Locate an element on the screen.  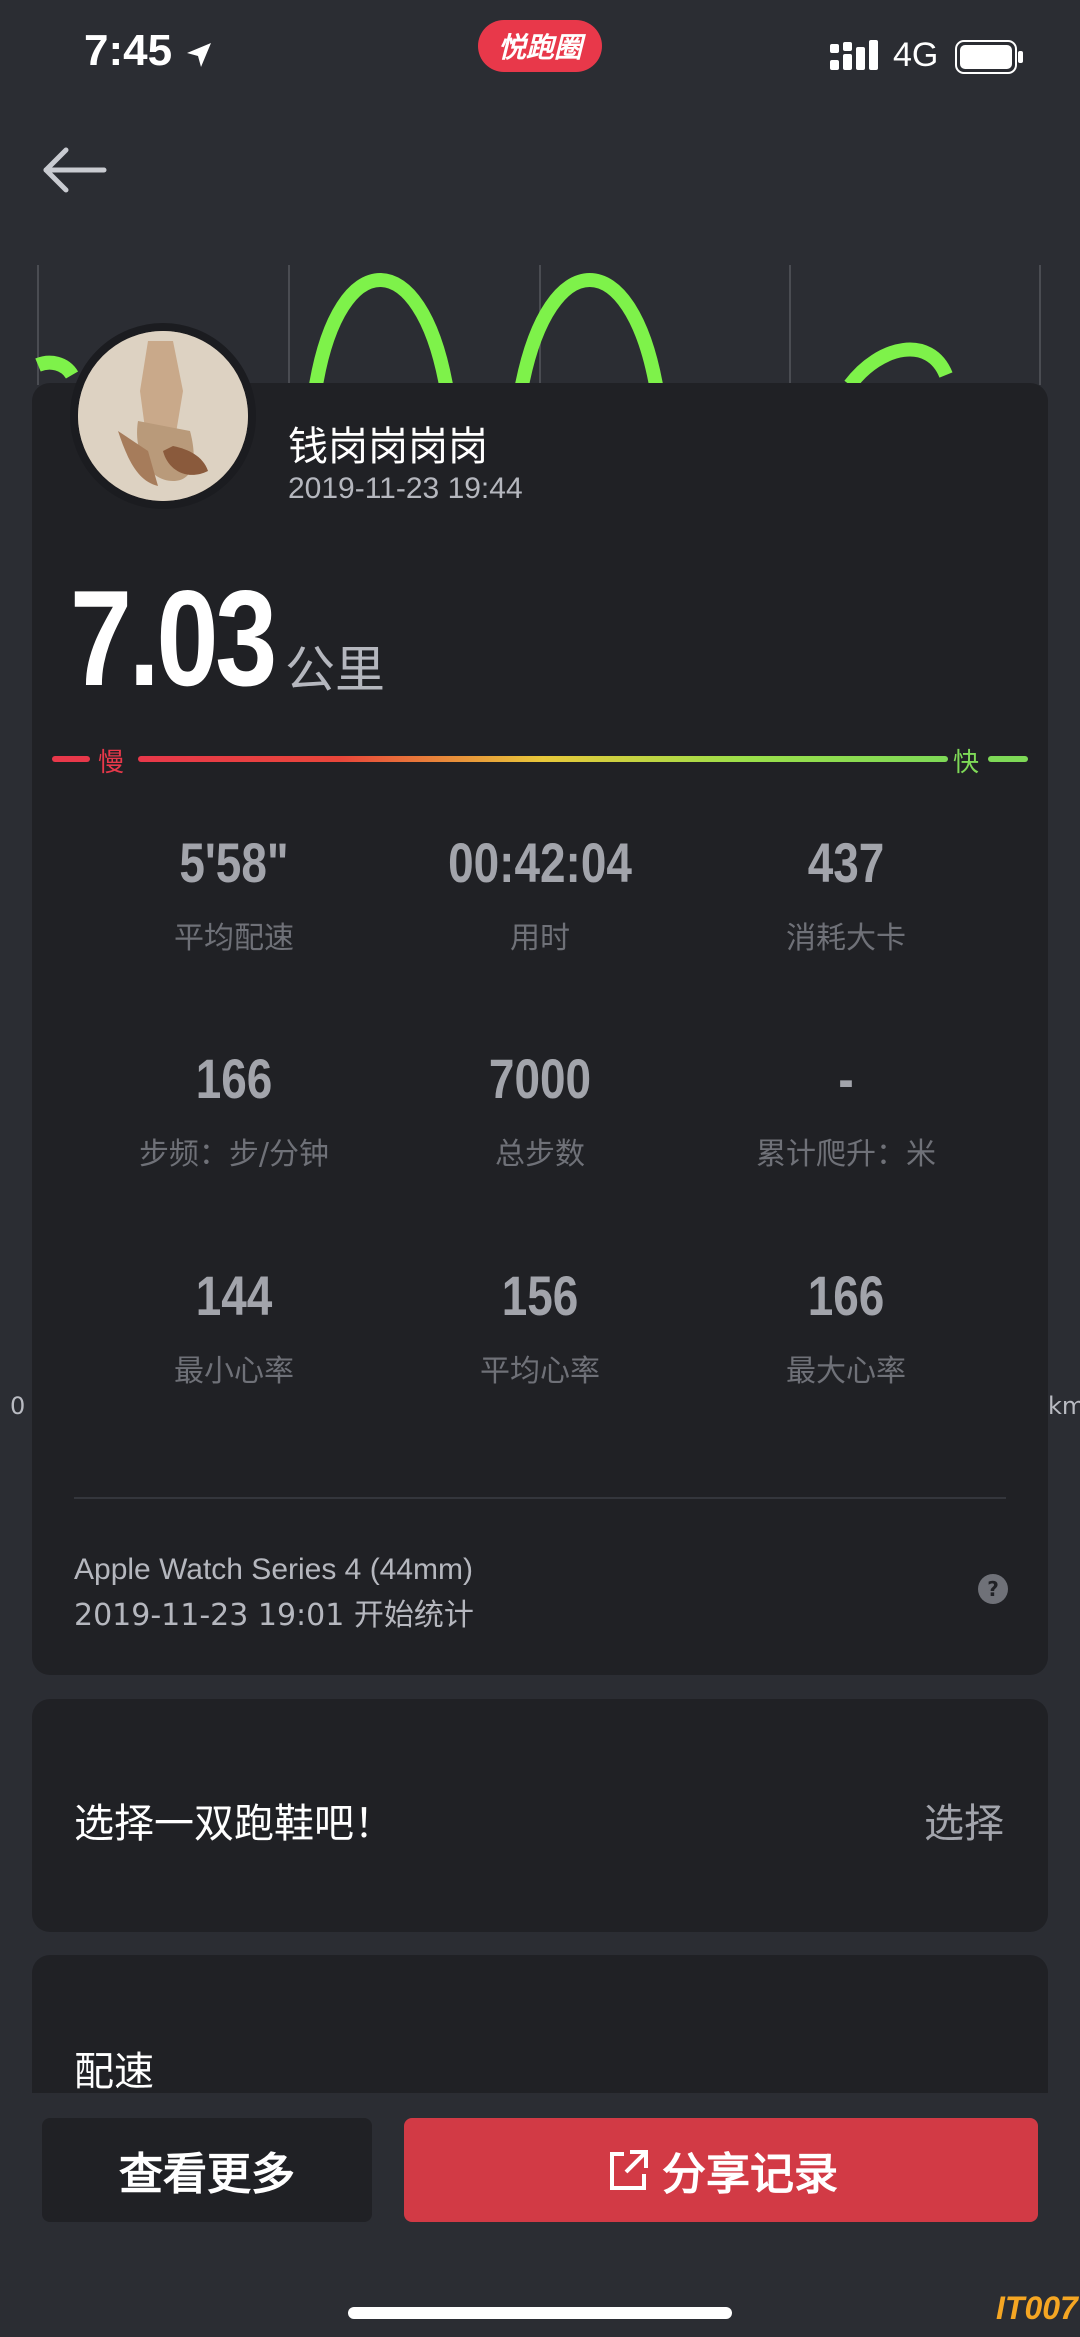
stat-value: 156 is located at coordinates (540, 1295).